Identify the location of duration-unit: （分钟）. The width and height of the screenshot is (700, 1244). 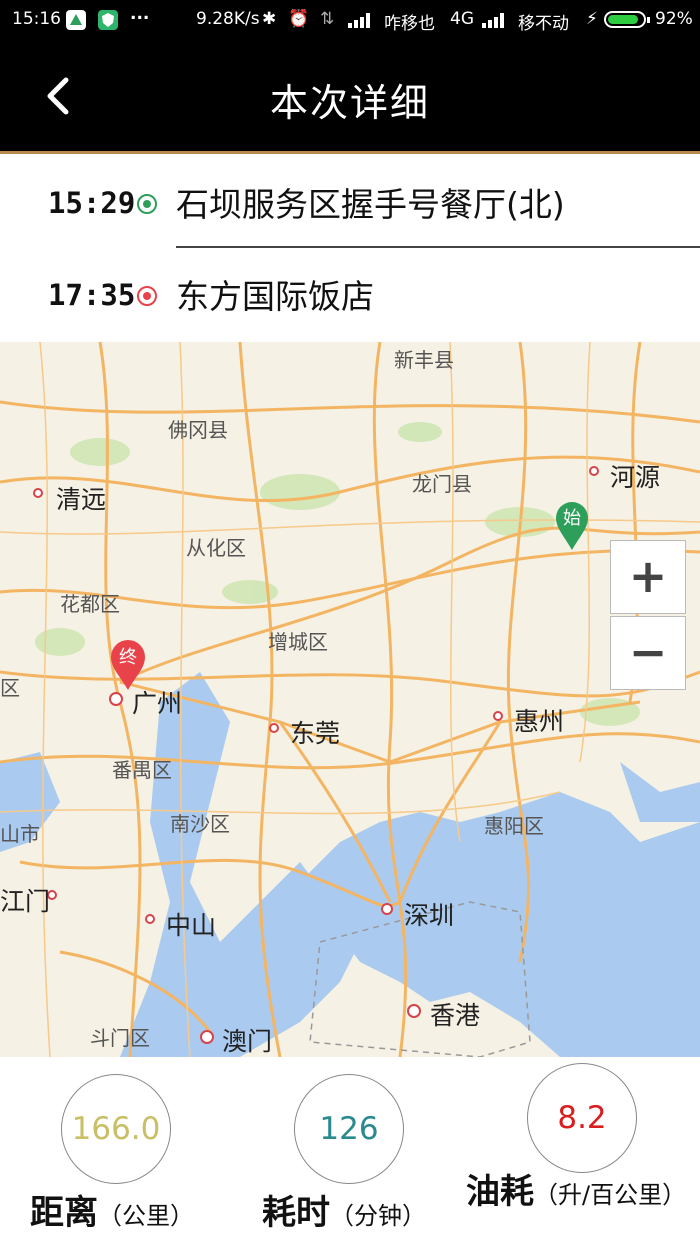
(378, 1216).